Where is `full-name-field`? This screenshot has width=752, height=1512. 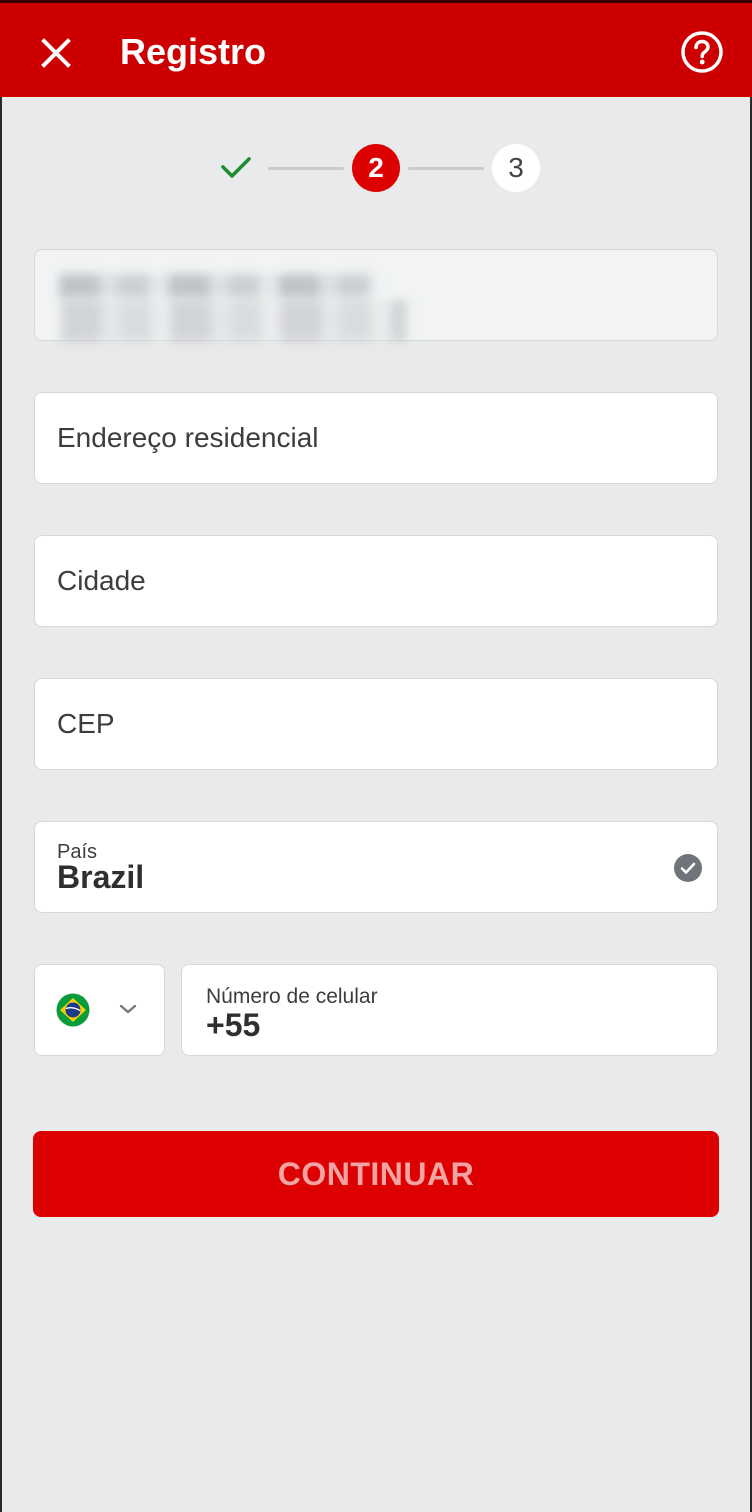
full-name-field is located at coordinates (376, 295).